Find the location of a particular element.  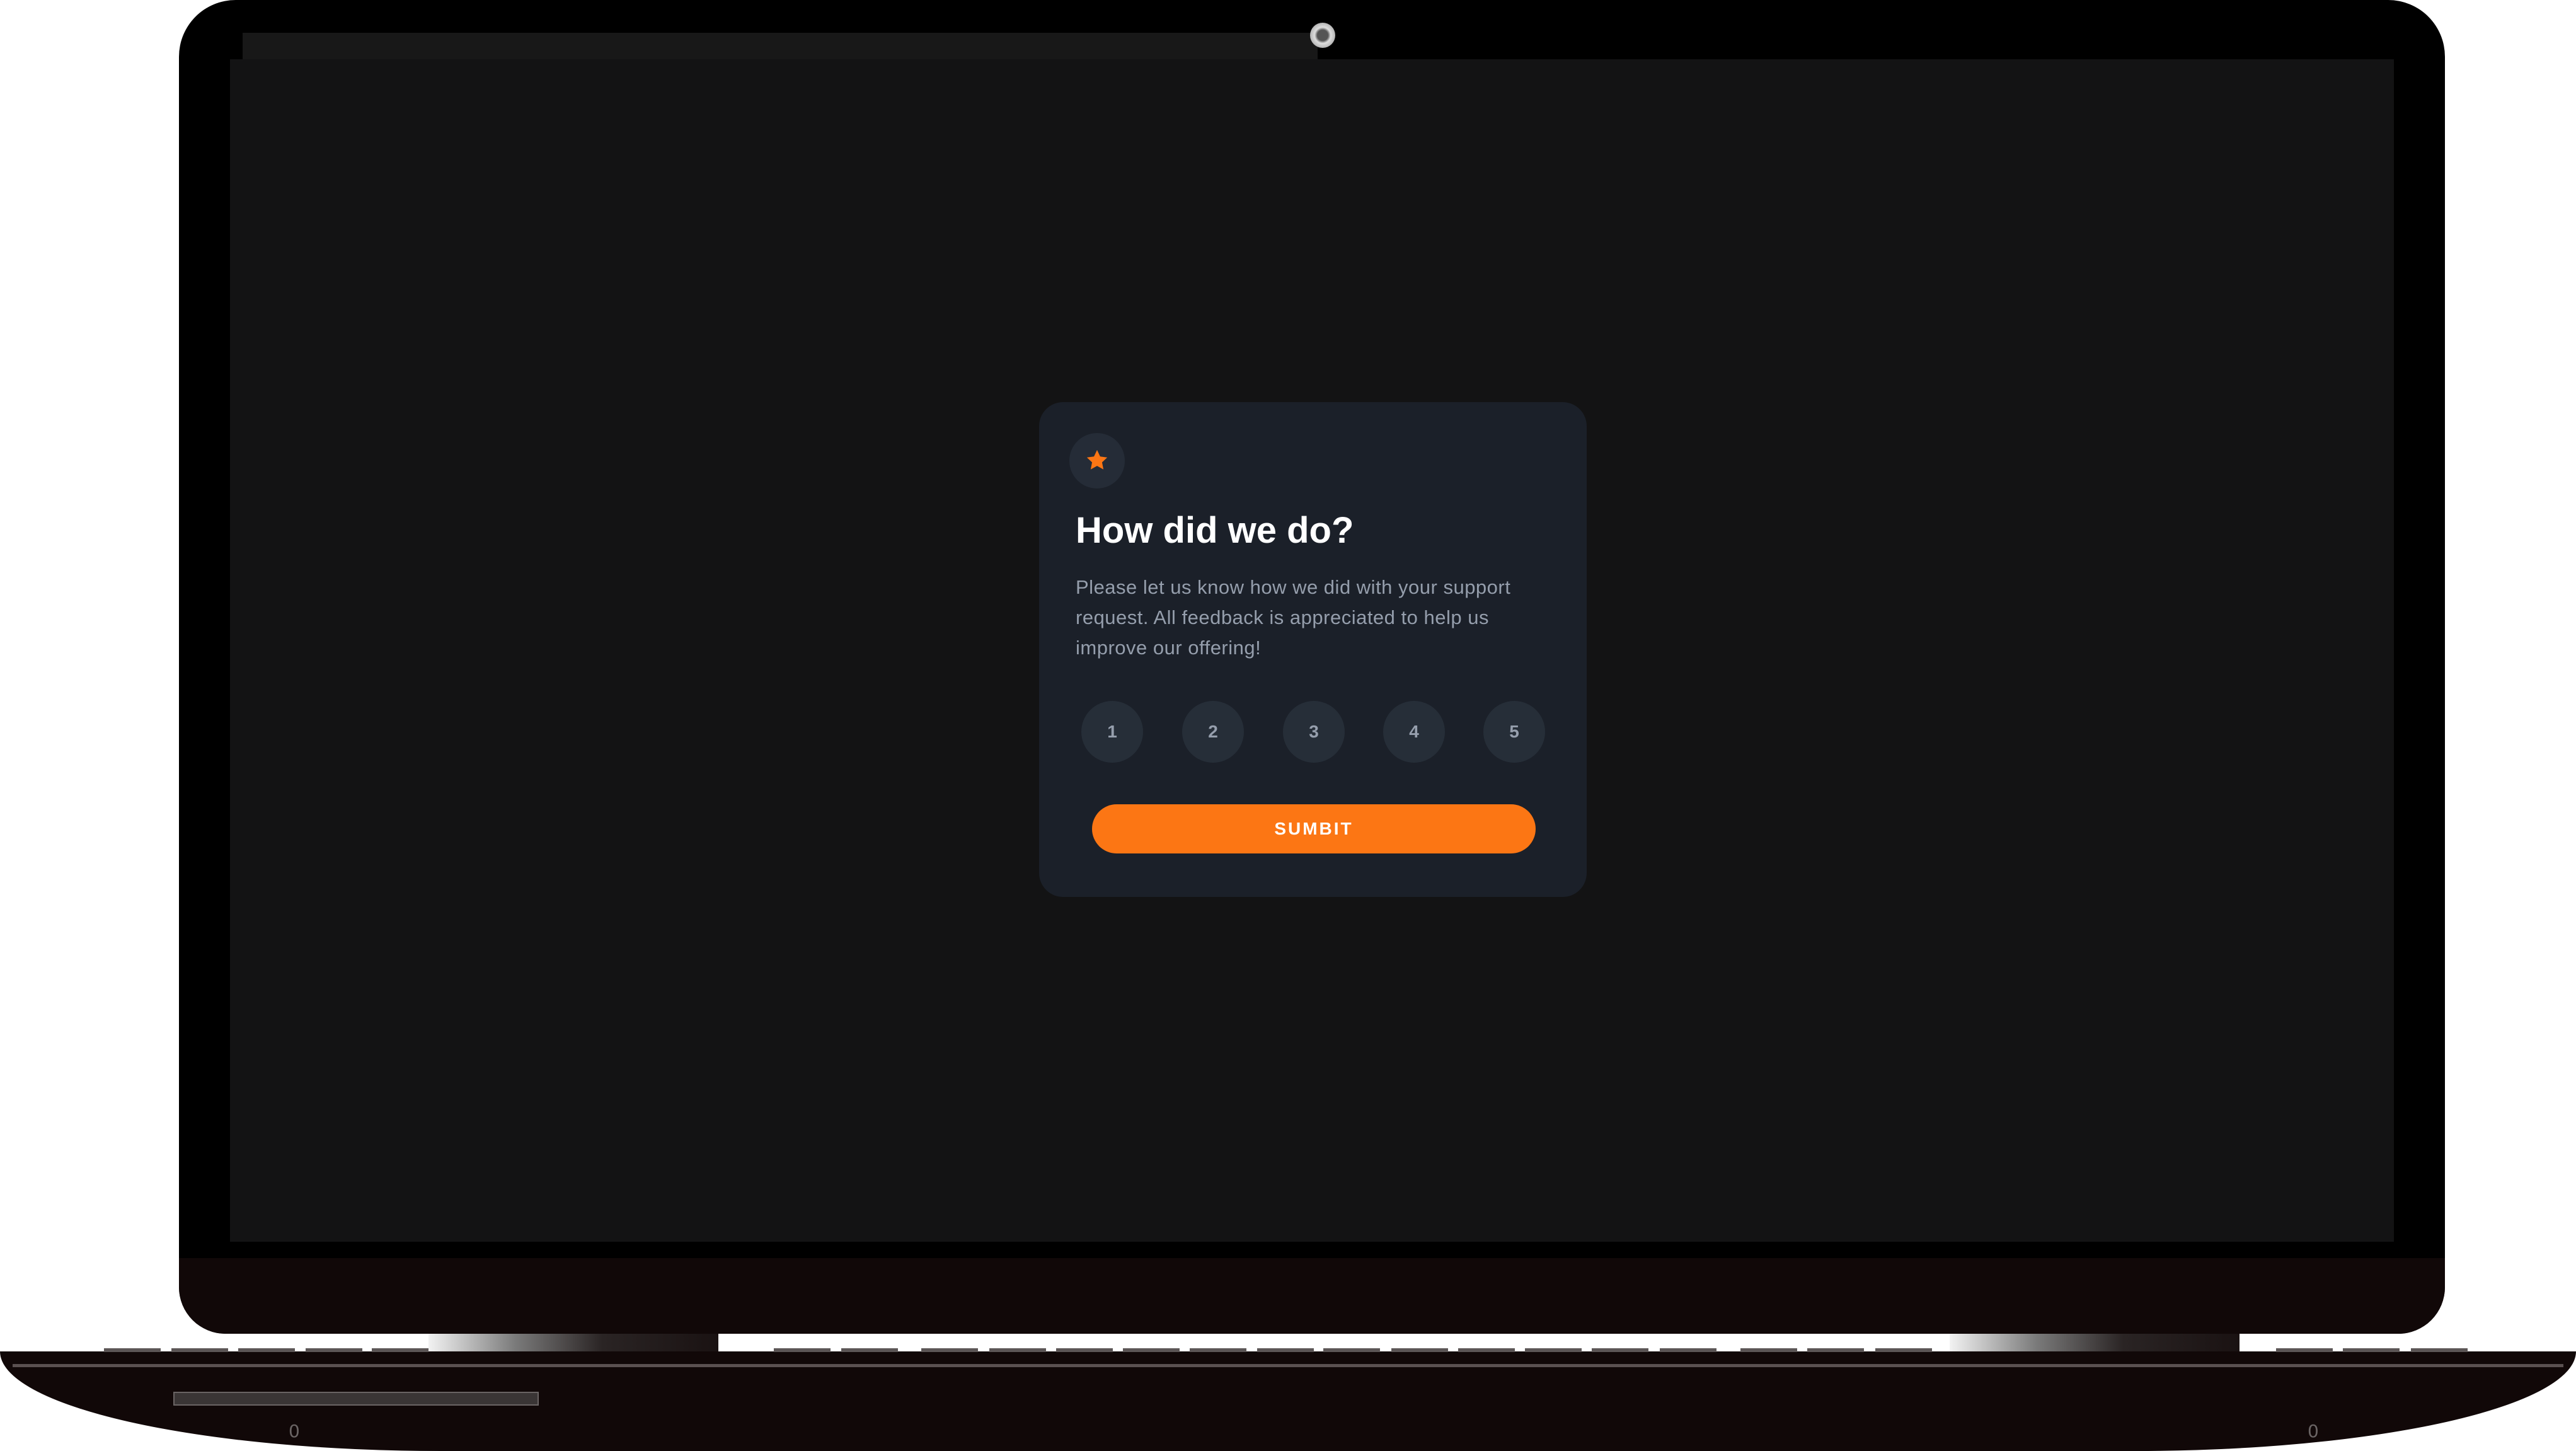

camera-icon is located at coordinates (1322, 36).